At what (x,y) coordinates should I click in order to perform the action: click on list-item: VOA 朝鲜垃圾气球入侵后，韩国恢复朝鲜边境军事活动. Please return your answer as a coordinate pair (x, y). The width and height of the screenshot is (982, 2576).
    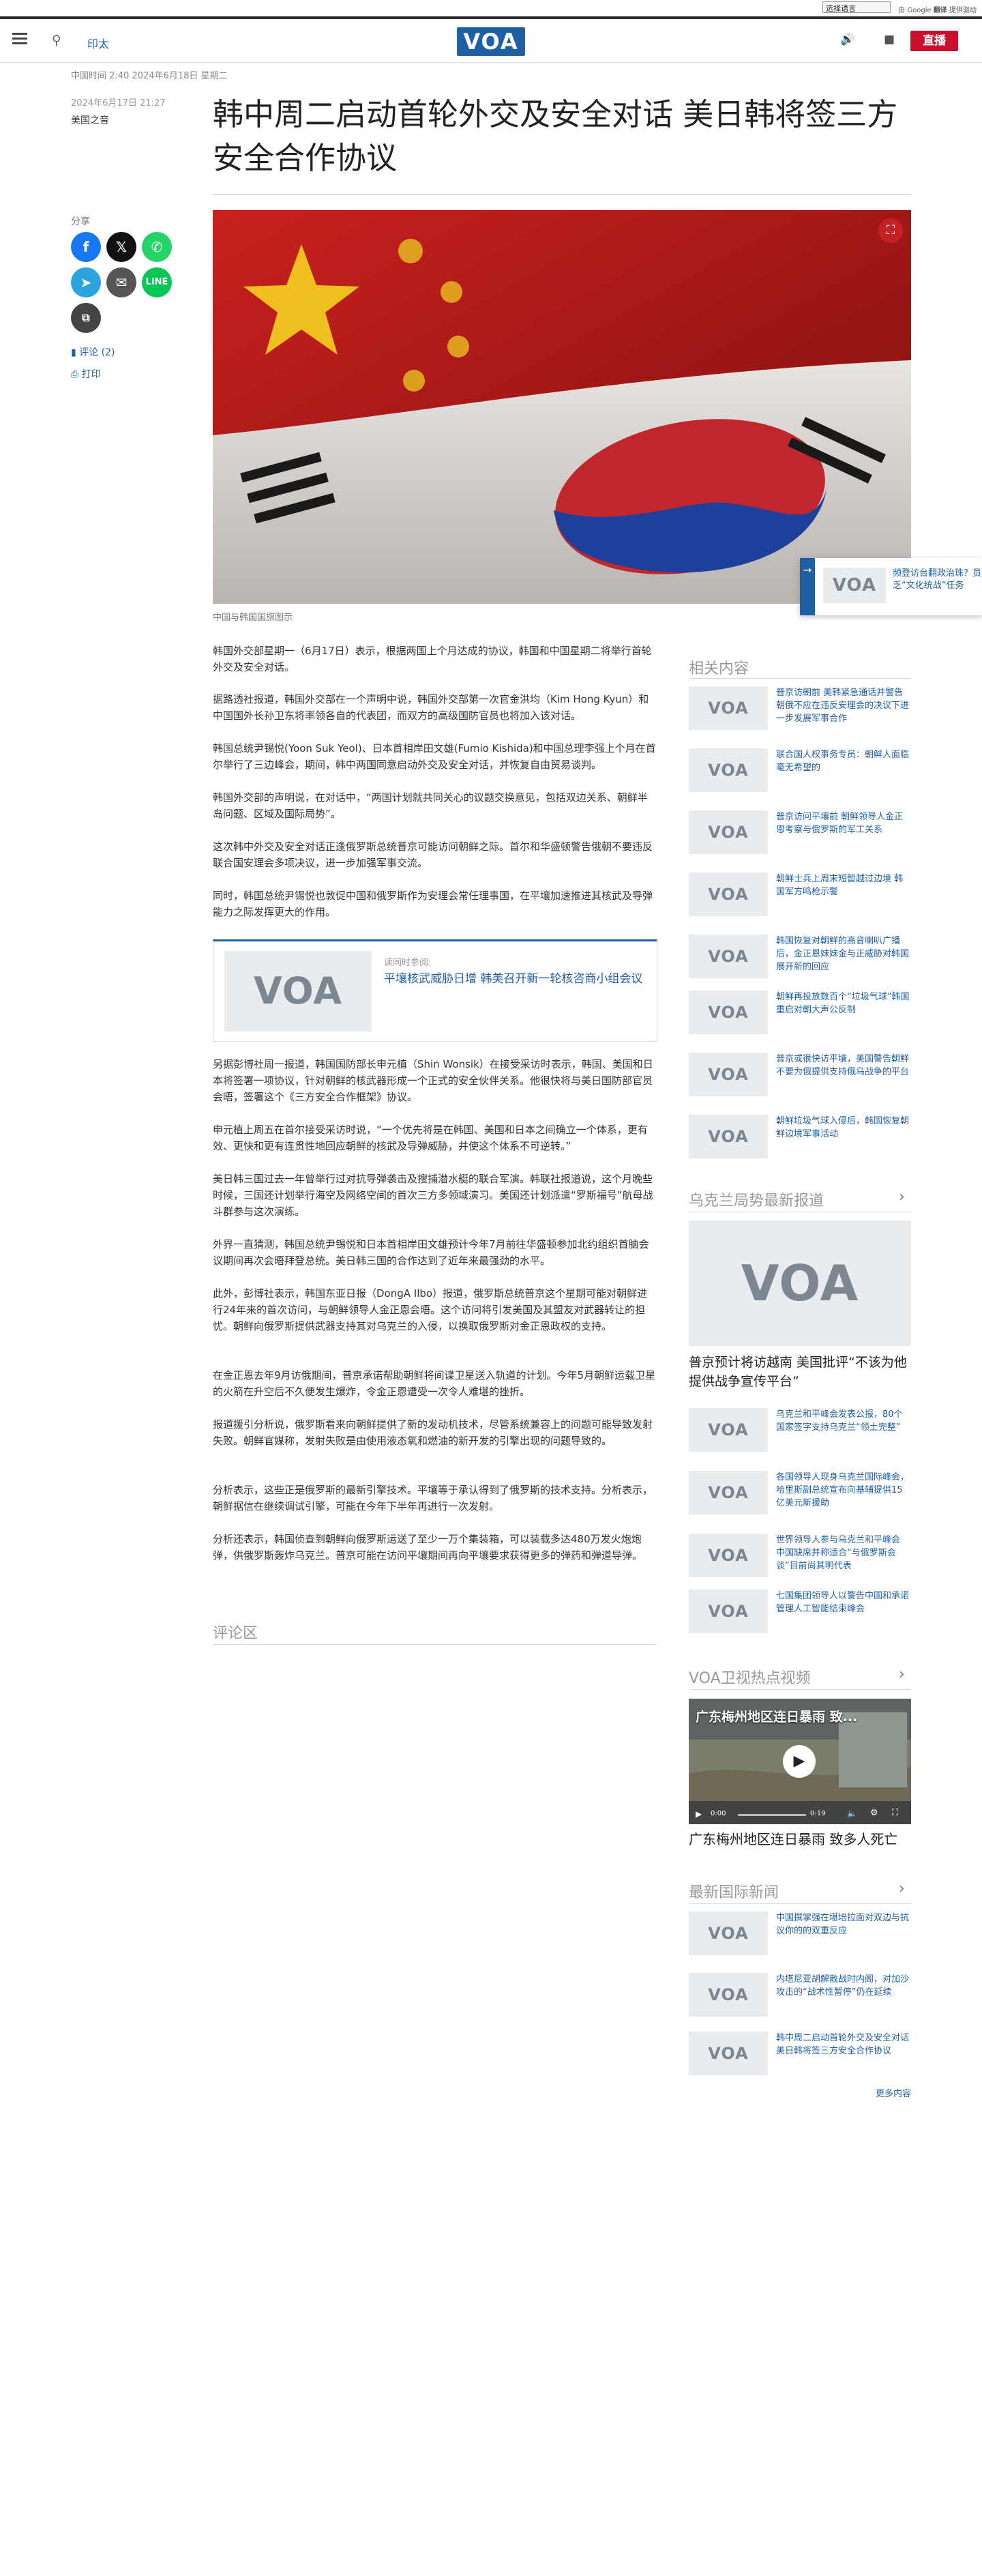
    Looking at the image, I should click on (800, 1141).